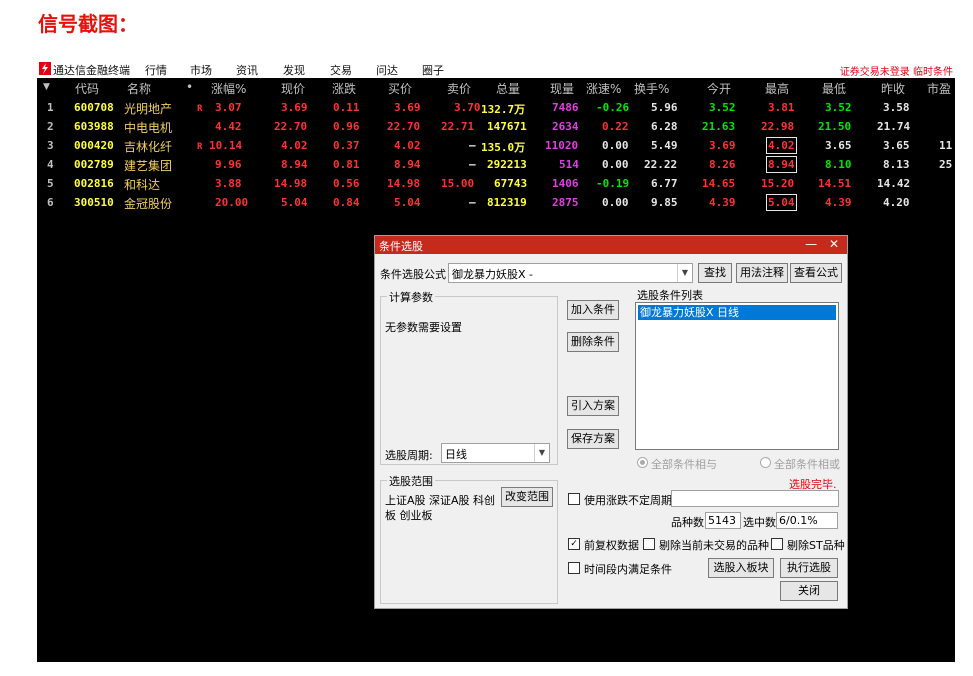  What do you see at coordinates (574, 544) in the screenshot?
I see `forward-adjust-checkbox: ✓` at bounding box center [574, 544].